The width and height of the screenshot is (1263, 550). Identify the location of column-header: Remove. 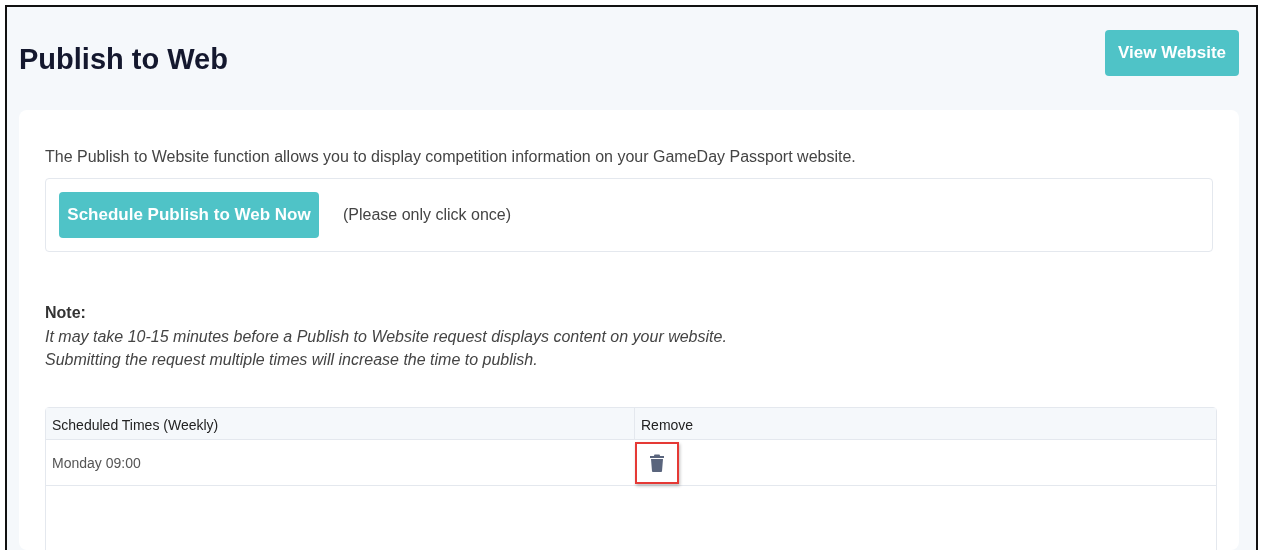
(925, 423).